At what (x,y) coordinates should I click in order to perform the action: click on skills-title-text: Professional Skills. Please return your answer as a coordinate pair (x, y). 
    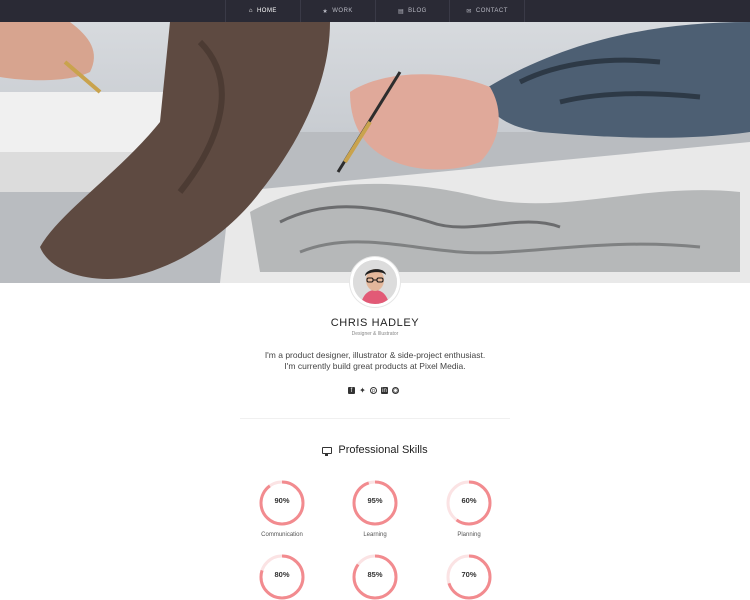
    Looking at the image, I should click on (383, 450).